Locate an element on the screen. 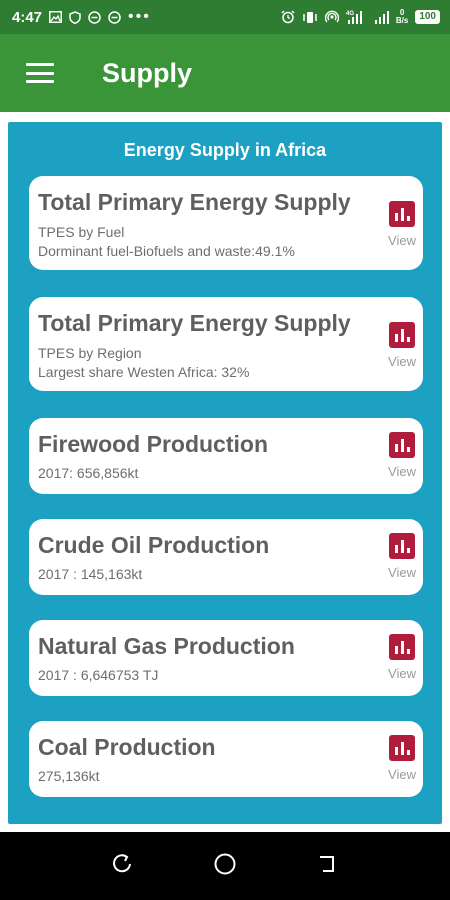  menu-icon is located at coordinates (40, 73).